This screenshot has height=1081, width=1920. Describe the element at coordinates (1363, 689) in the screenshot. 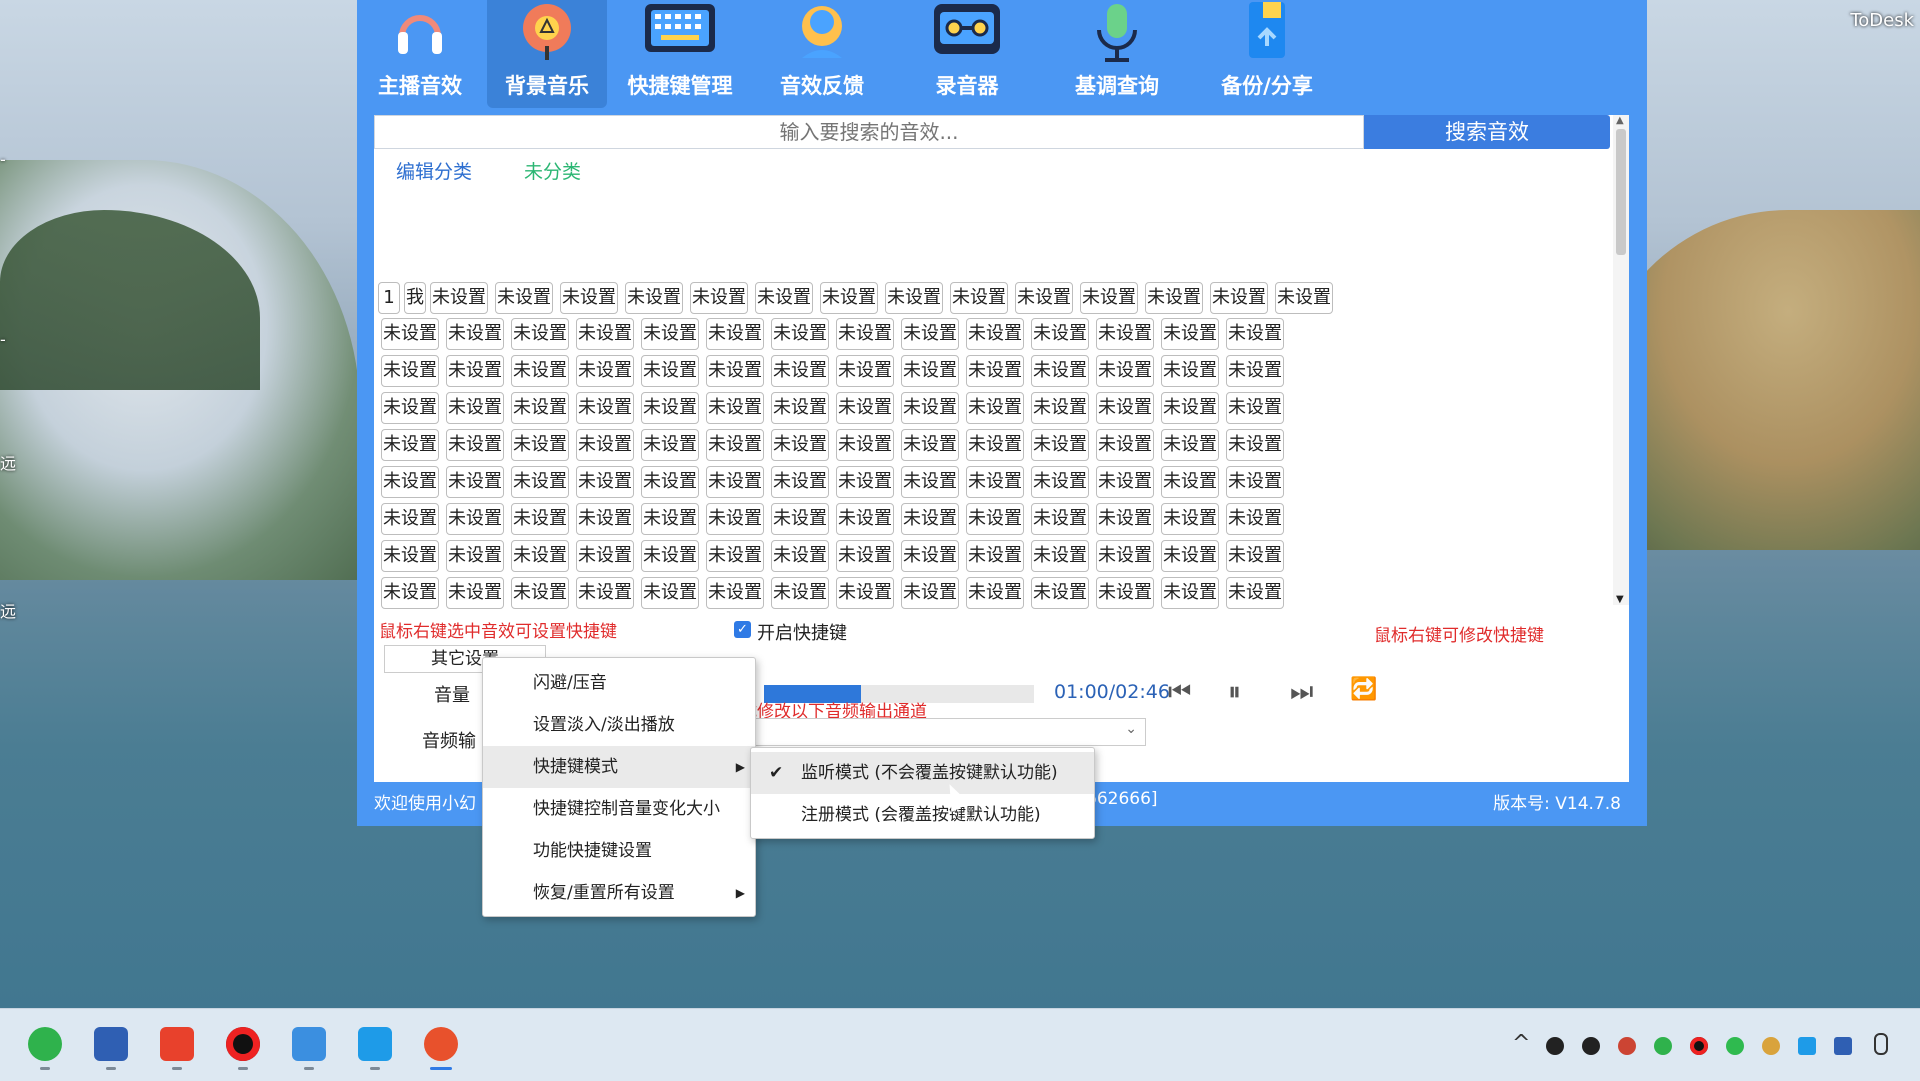

I see `loop-icon: 🔁` at that location.